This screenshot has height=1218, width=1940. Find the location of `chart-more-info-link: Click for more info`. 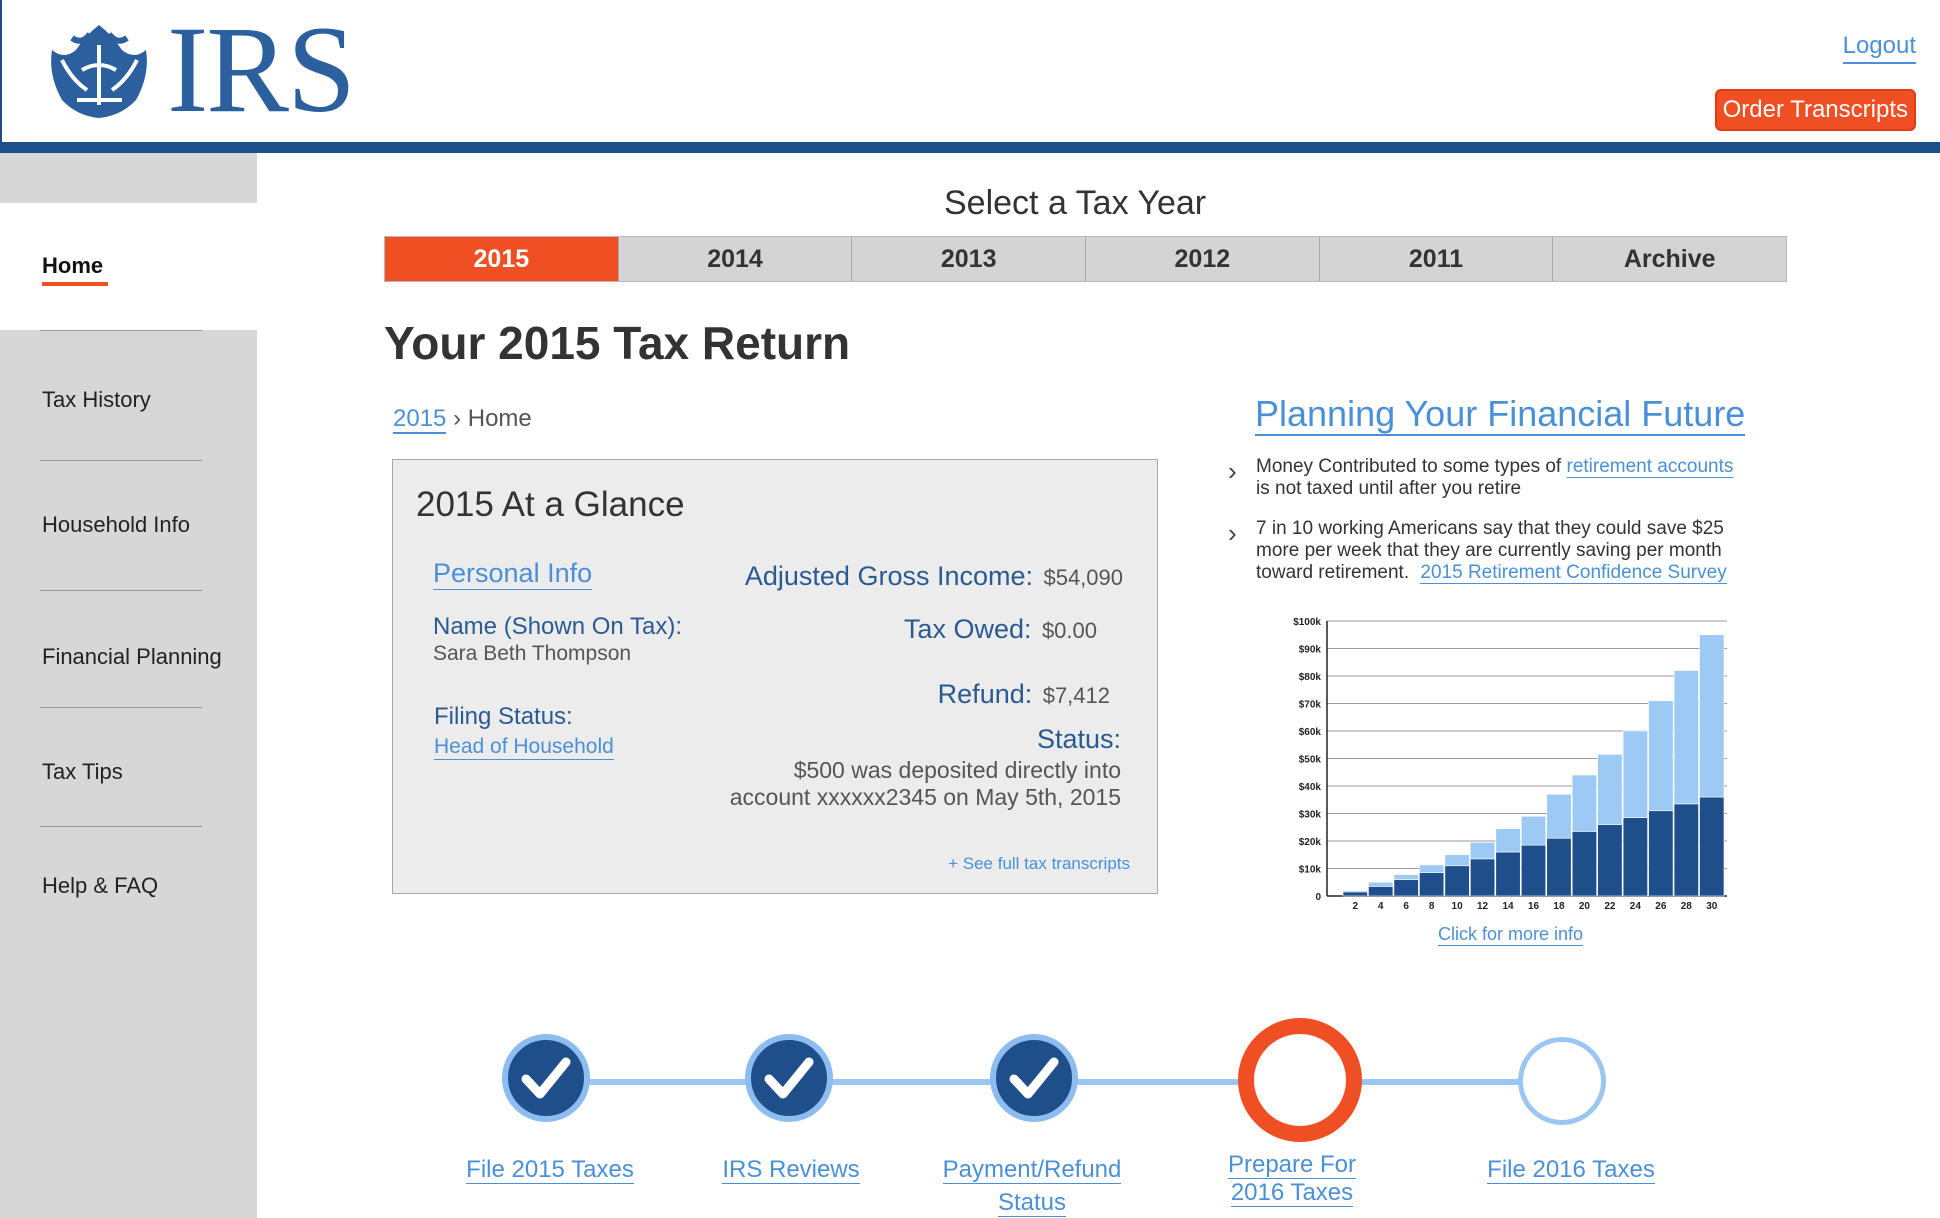

chart-more-info-link: Click for more info is located at coordinates (1511, 935).